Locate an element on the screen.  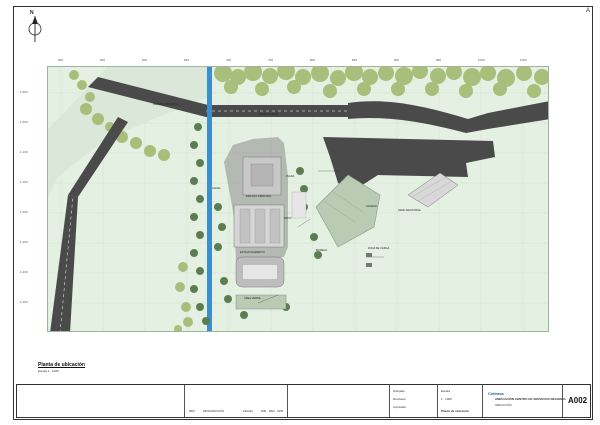
company-logo: Cetimsa is located at coordinates (496, 393).